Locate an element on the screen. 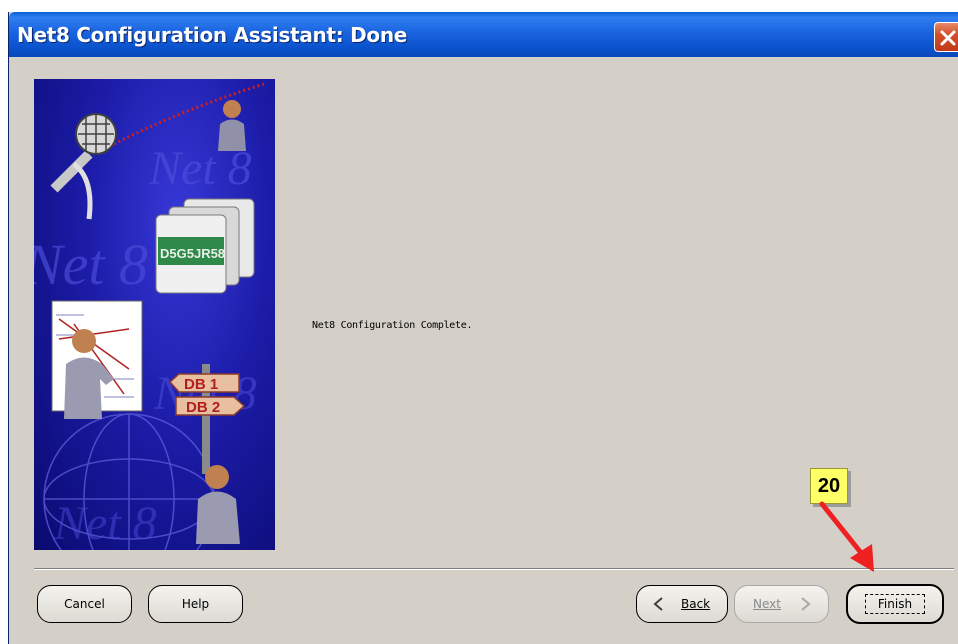  finish-button-label: Finish is located at coordinates (895, 604).